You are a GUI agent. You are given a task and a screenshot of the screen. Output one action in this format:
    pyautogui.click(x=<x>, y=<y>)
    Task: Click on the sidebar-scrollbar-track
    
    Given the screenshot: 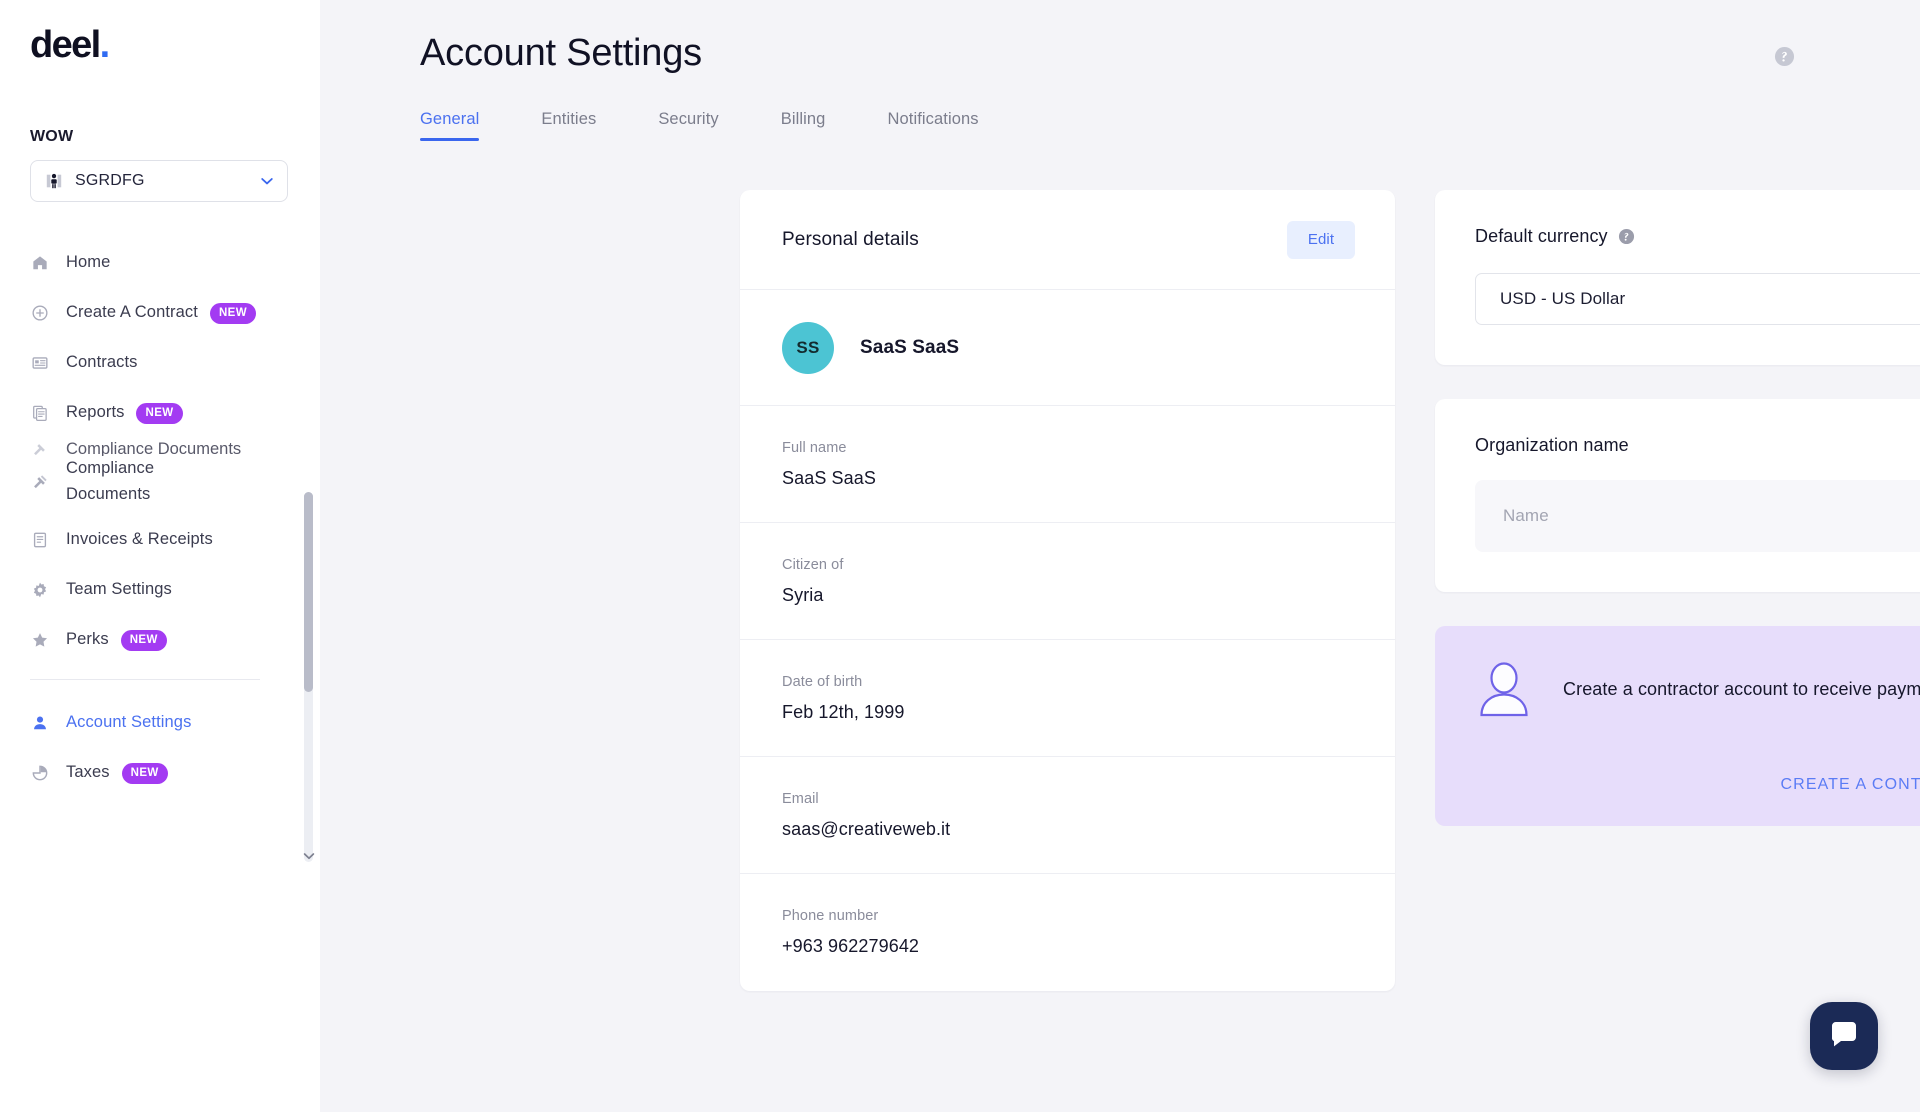 What is the action you would take?
    pyautogui.click(x=308, y=677)
    